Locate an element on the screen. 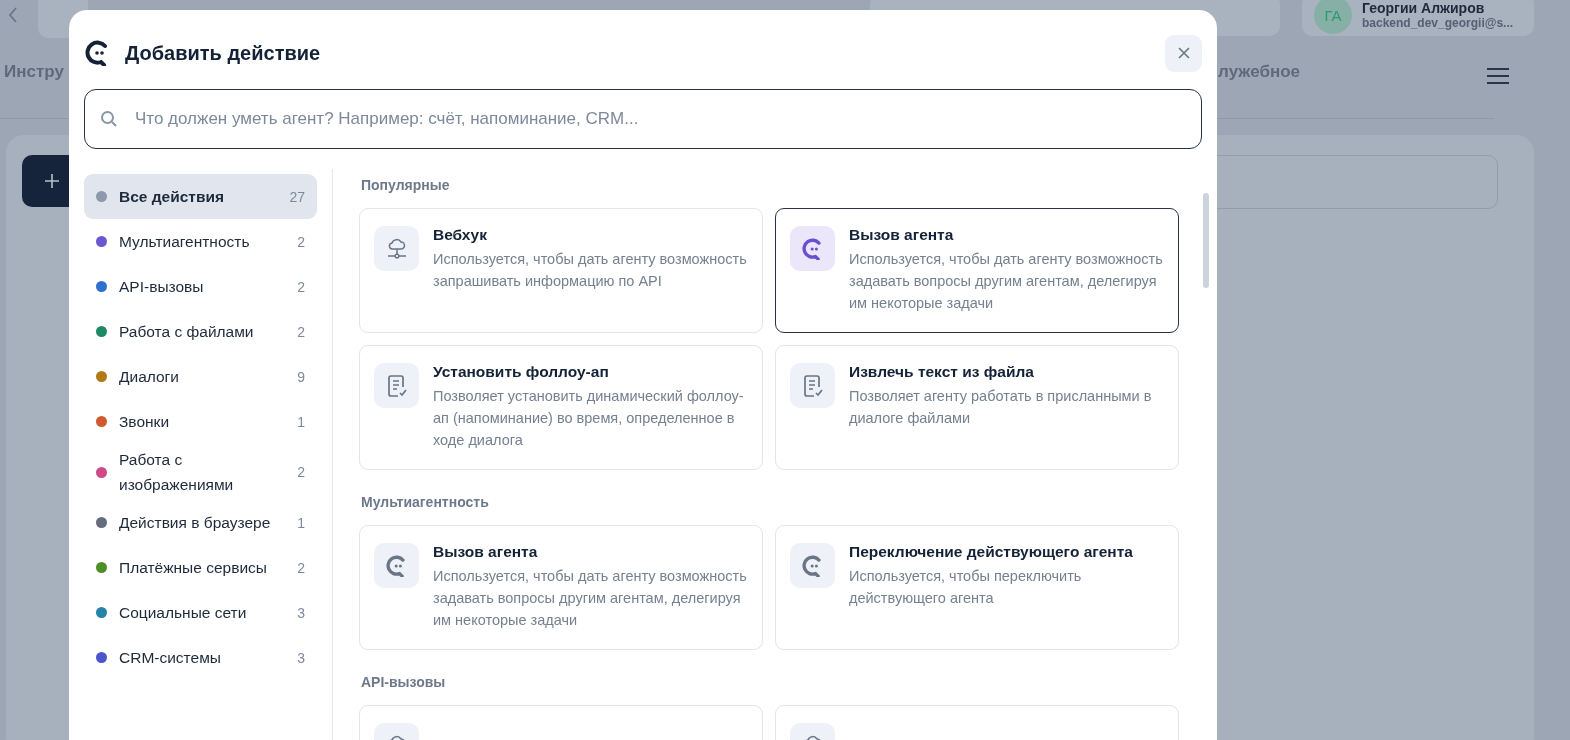  category-item: Платёжные сервисы 2 is located at coordinates (200, 567).